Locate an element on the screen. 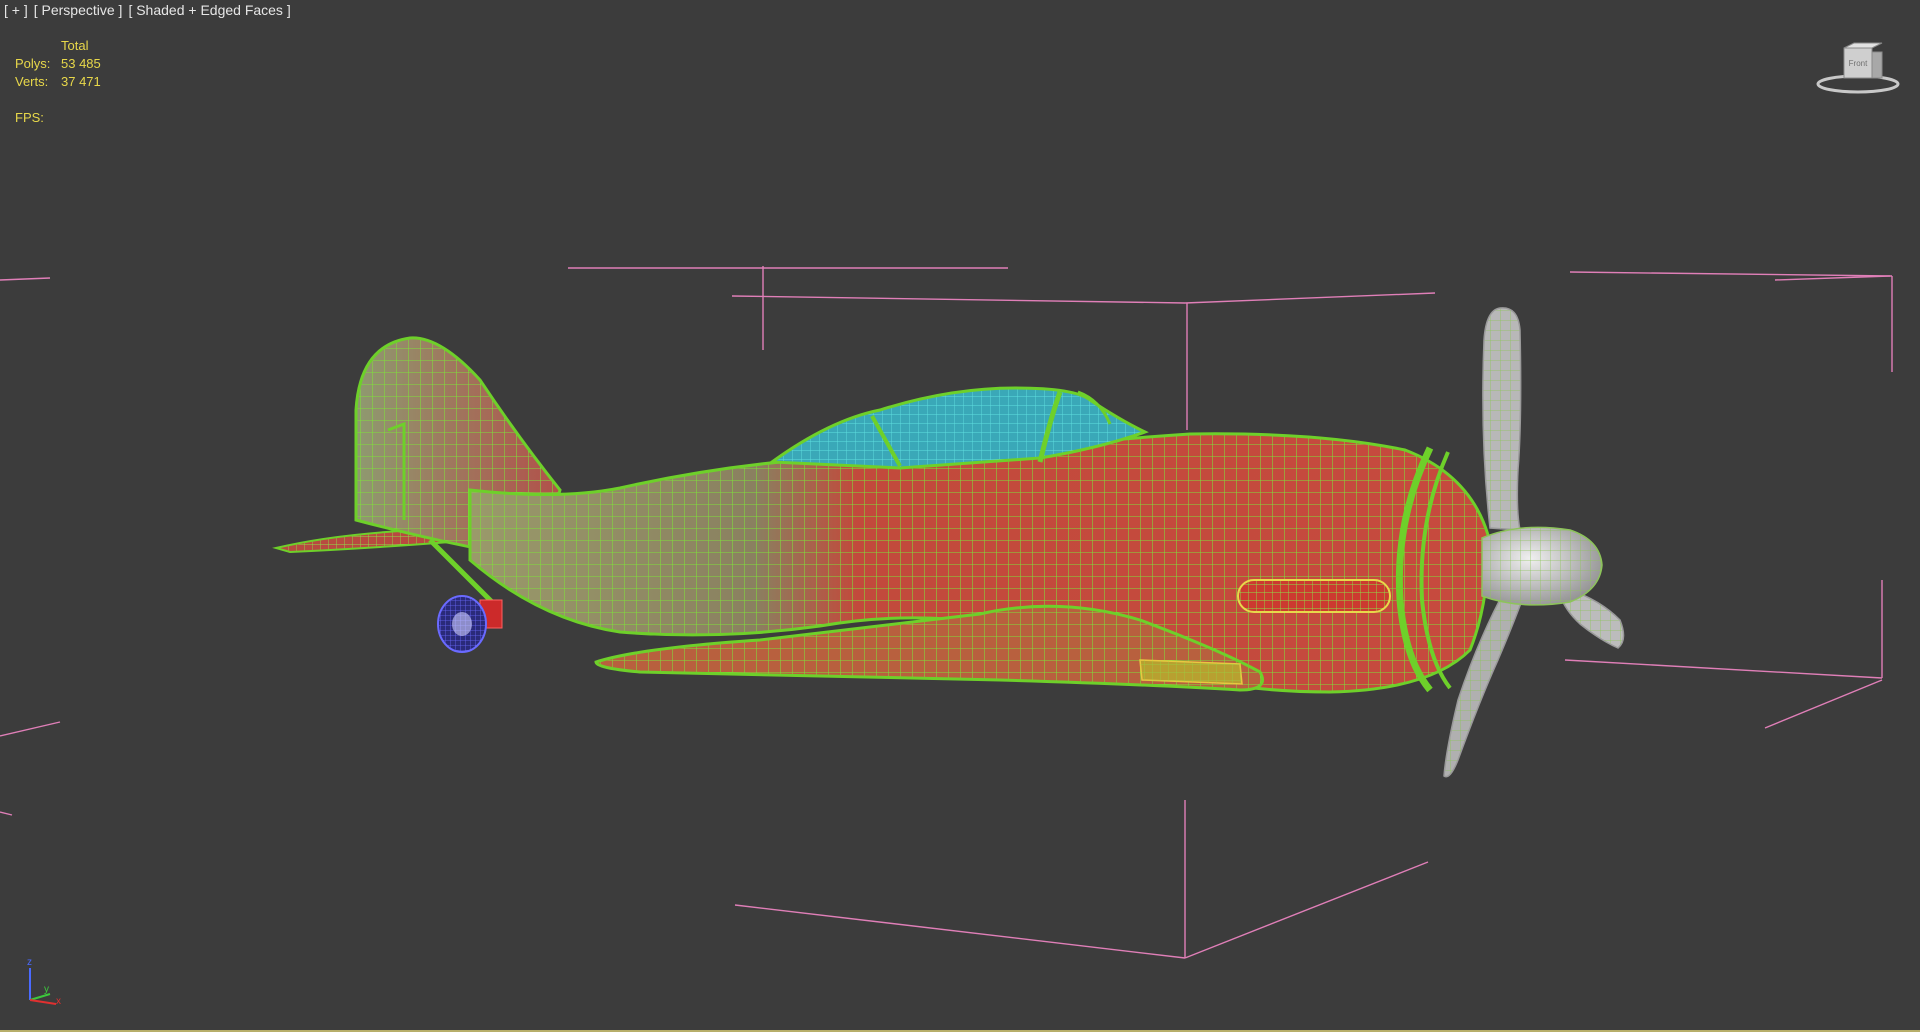  axis-tripod: z y x is located at coordinates (45, 980).